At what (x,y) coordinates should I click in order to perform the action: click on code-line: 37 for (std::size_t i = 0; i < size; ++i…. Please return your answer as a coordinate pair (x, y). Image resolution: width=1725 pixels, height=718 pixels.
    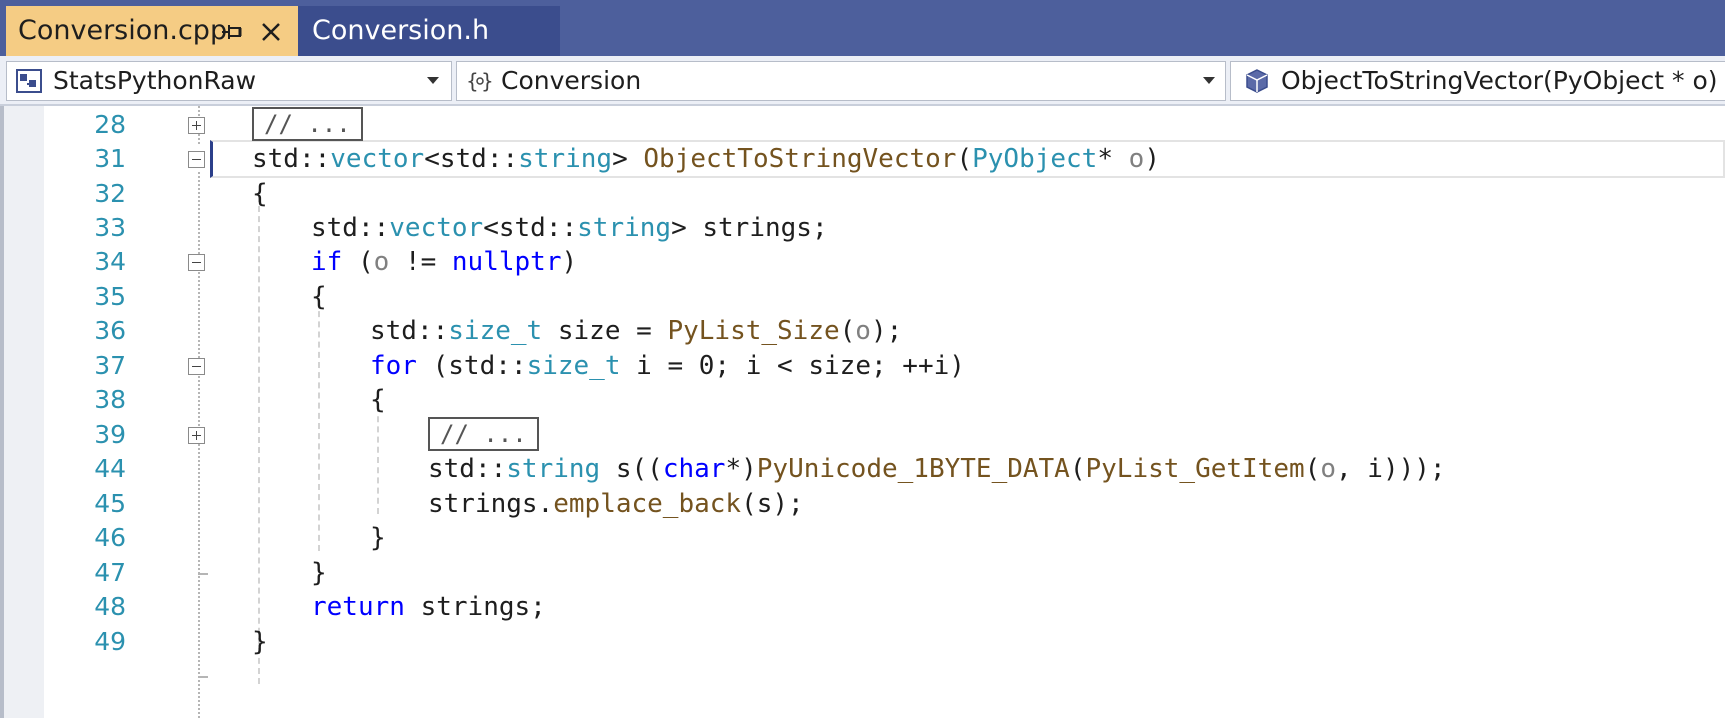
    Looking at the image, I should click on (862, 366).